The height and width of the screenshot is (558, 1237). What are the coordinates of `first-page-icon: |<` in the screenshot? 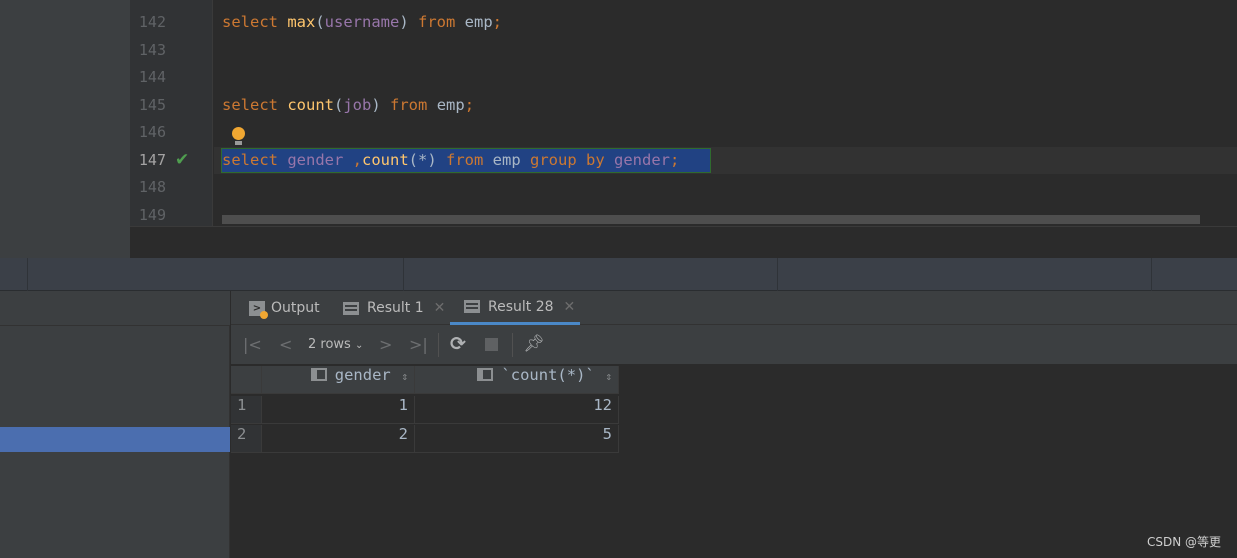 It's located at (252, 344).